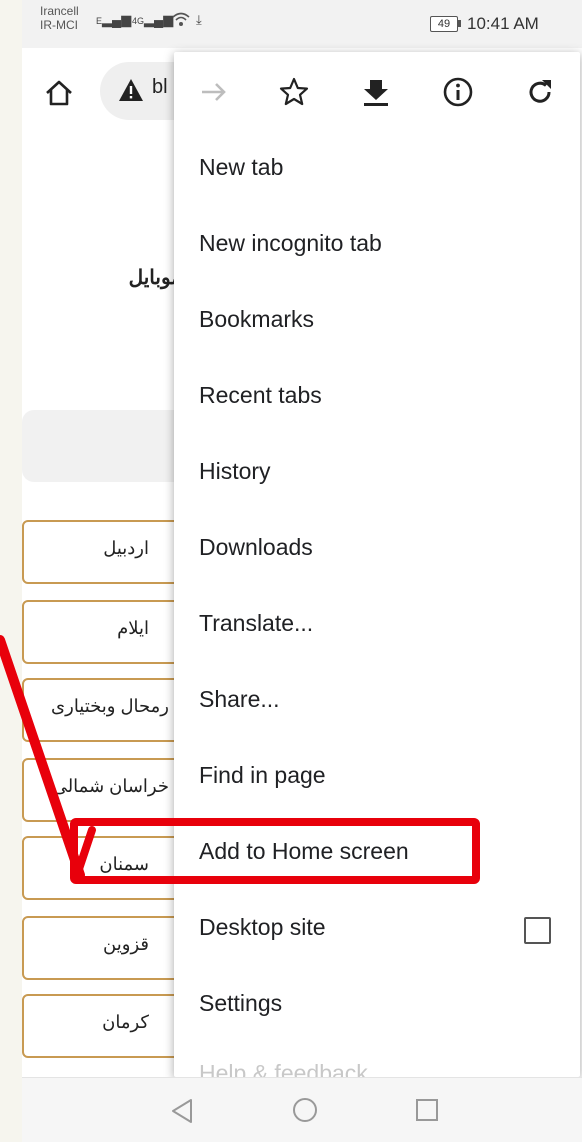 The width and height of the screenshot is (582, 1142). What do you see at coordinates (126, 944) in the screenshot?
I see `province-label: قزوین` at bounding box center [126, 944].